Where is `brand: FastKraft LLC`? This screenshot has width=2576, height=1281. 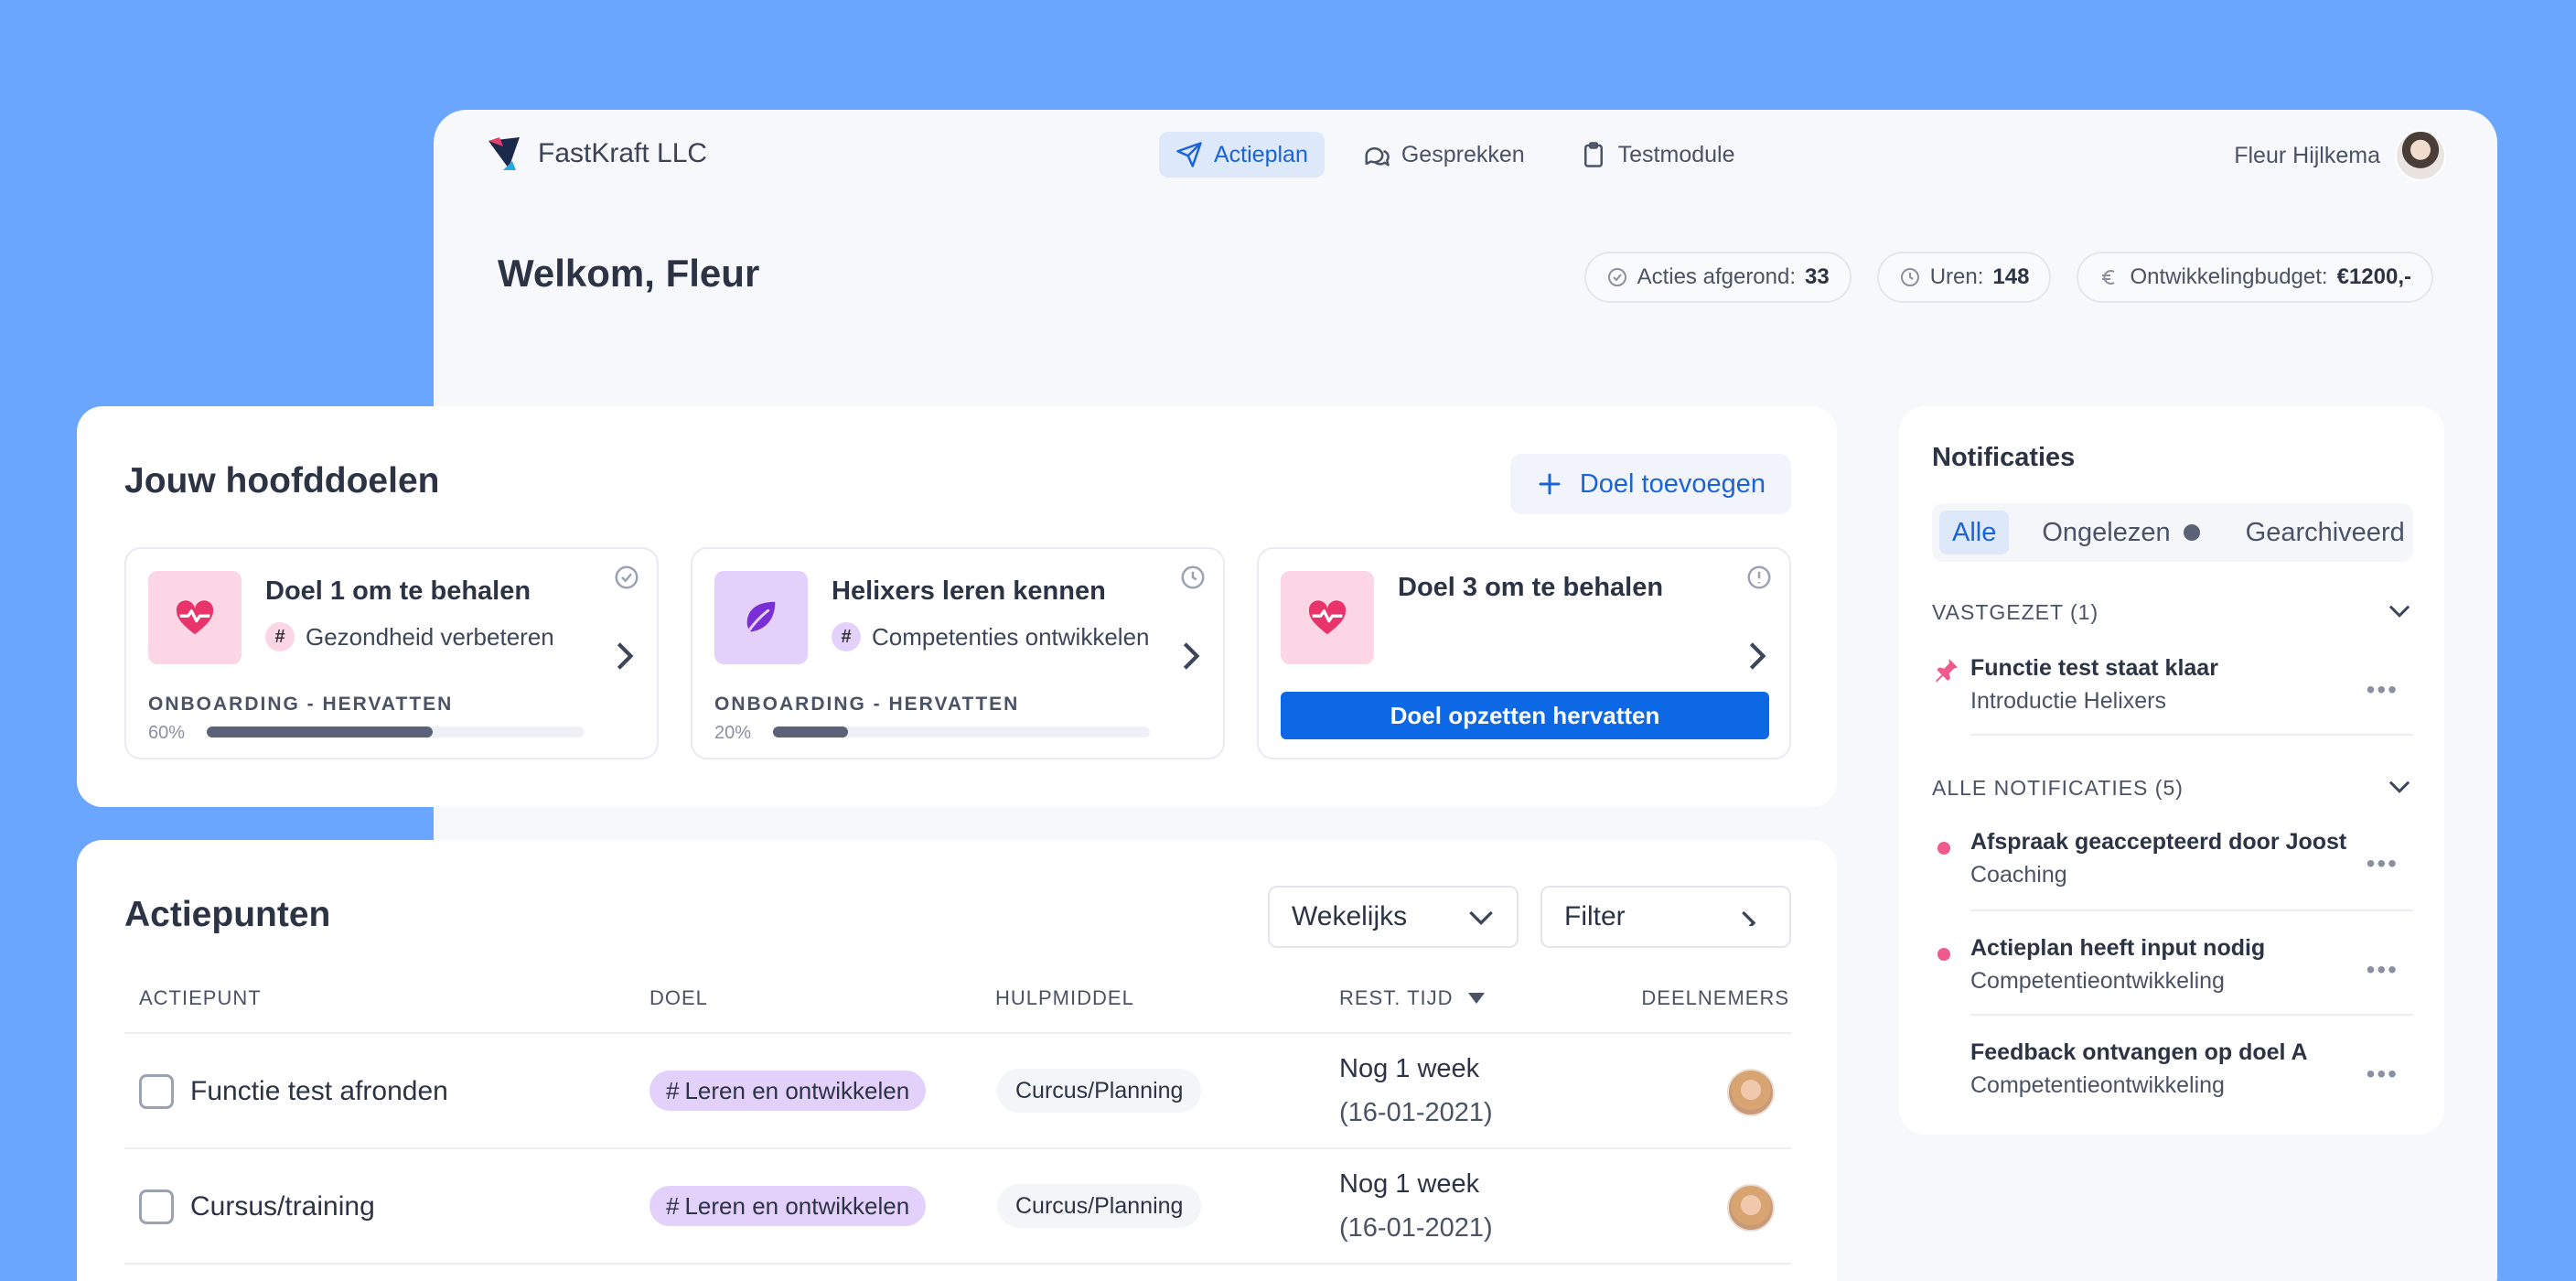 brand: FastKraft LLC is located at coordinates (596, 154).